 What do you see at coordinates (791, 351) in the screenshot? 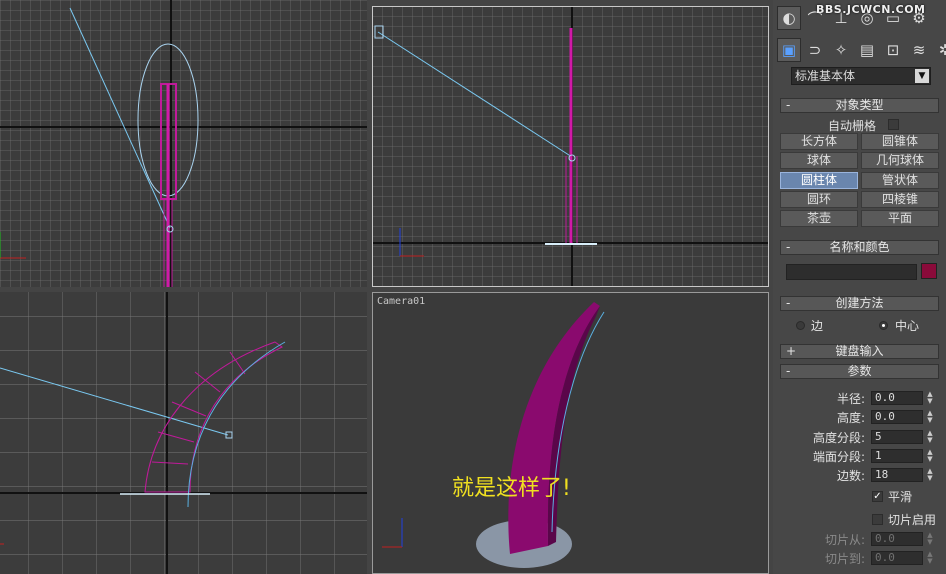
I see `rollout-expand-sign: +` at bounding box center [791, 351].